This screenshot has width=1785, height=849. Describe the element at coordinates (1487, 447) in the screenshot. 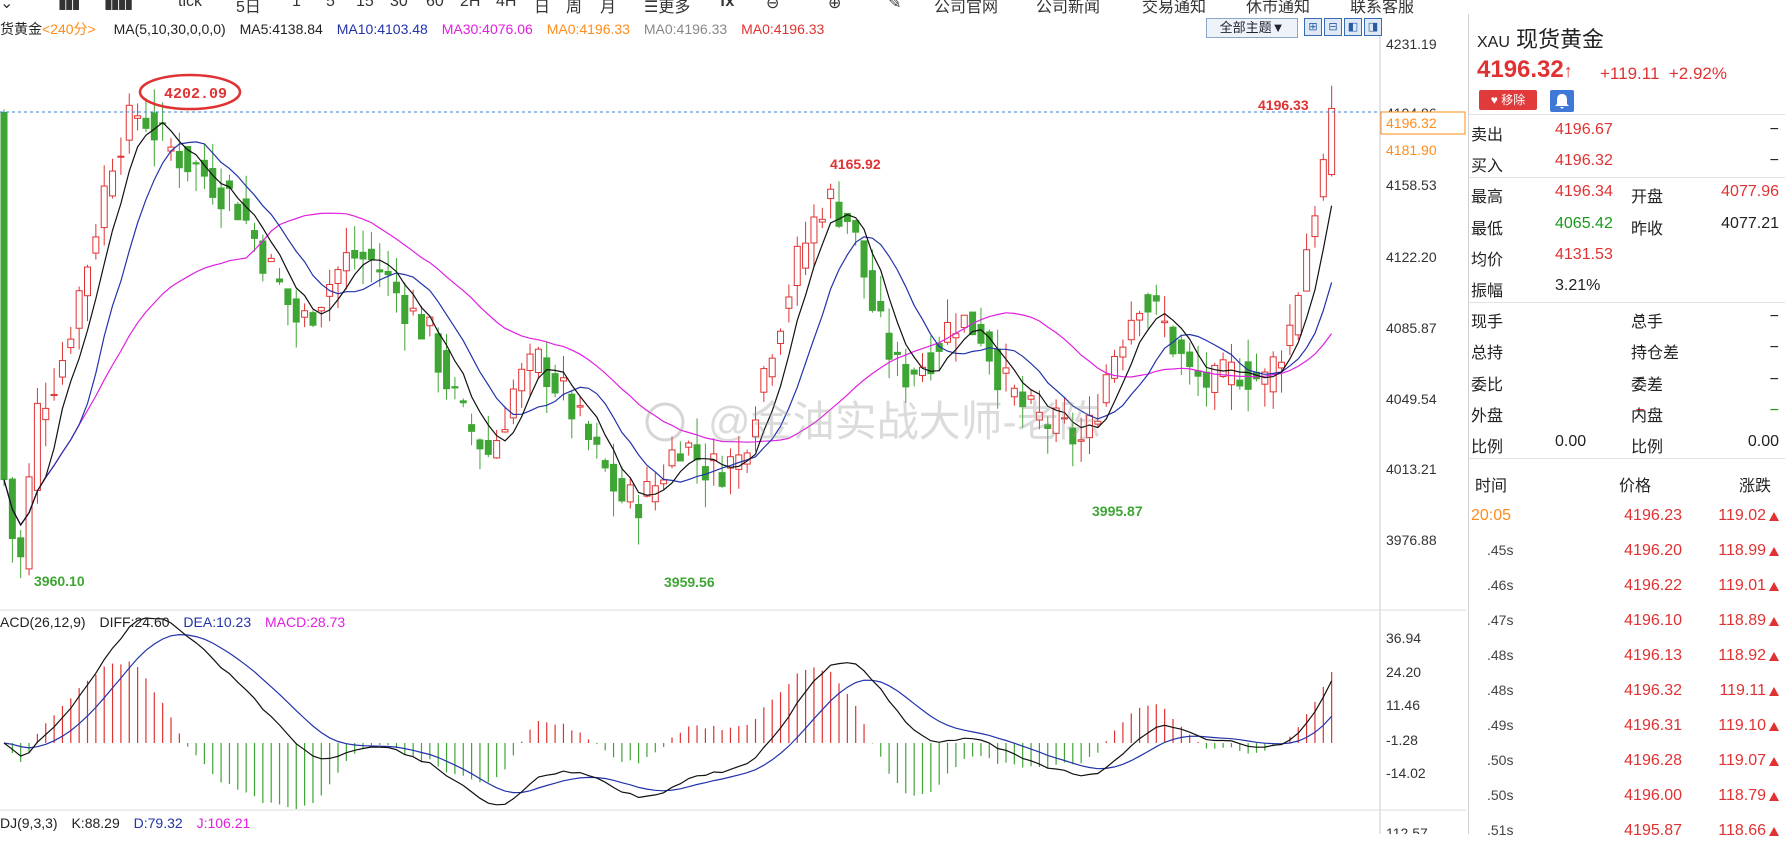

I see `quote-row-label: 比例` at that location.